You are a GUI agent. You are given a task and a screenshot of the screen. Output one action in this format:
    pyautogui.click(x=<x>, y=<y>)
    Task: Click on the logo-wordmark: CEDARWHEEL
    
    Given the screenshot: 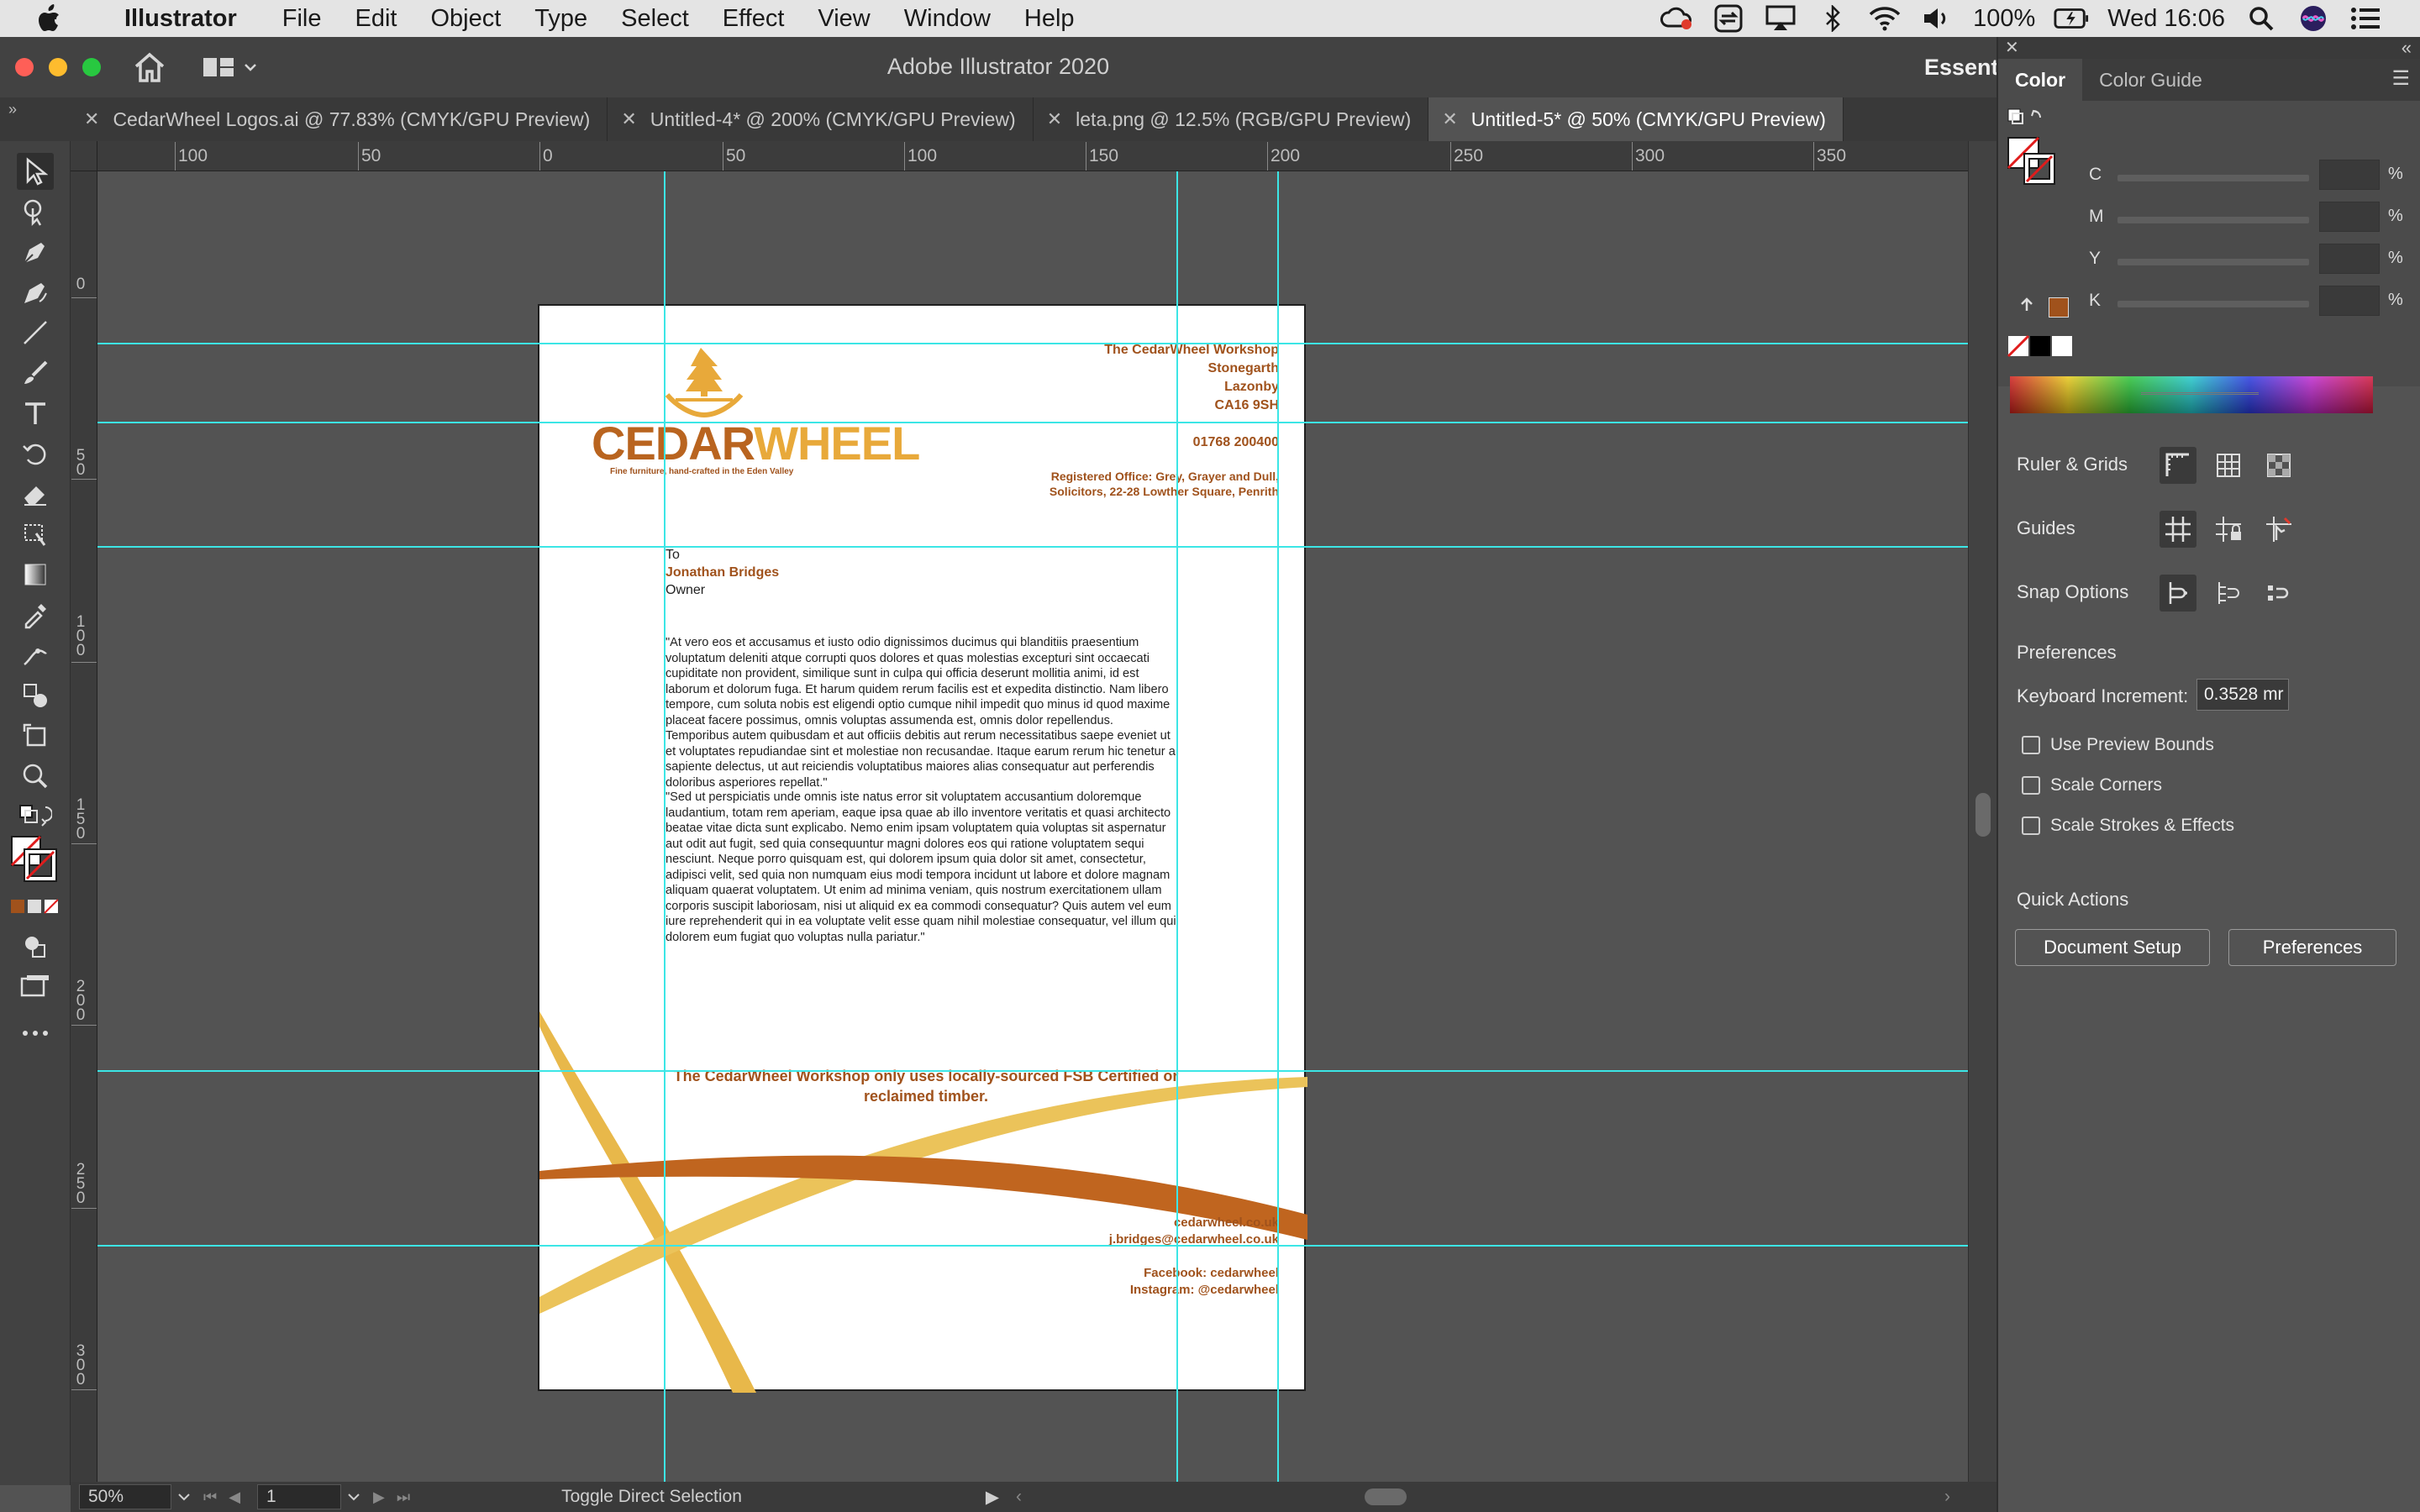 What is the action you would take?
    pyautogui.click(x=756, y=443)
    